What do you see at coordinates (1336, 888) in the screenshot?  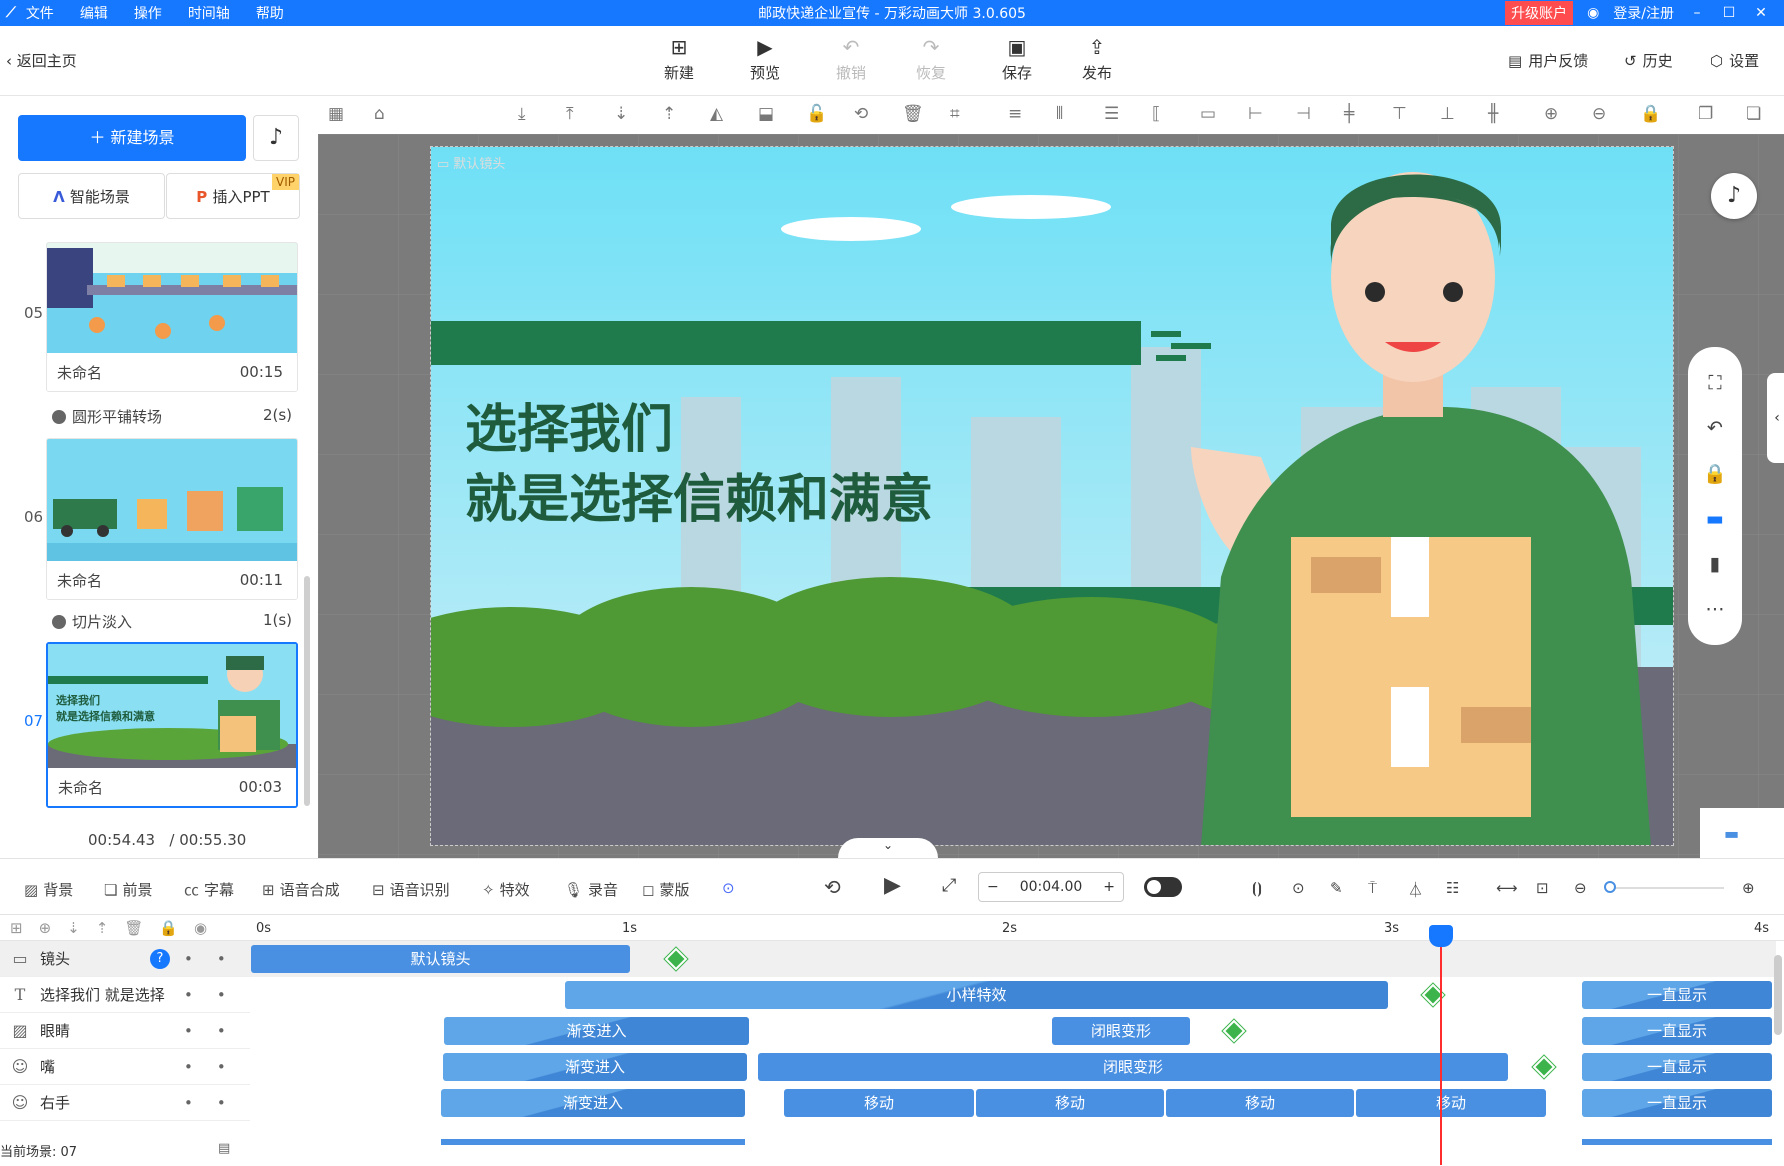 I see `edit-icon: ✎` at bounding box center [1336, 888].